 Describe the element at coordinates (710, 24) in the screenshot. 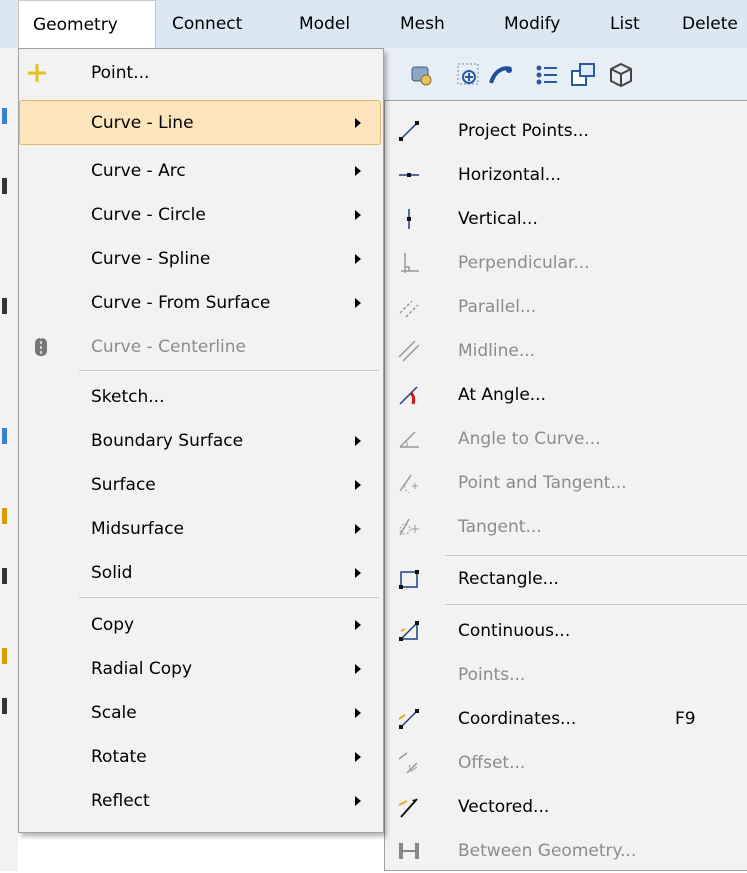

I see `menu-delete: Delete` at that location.